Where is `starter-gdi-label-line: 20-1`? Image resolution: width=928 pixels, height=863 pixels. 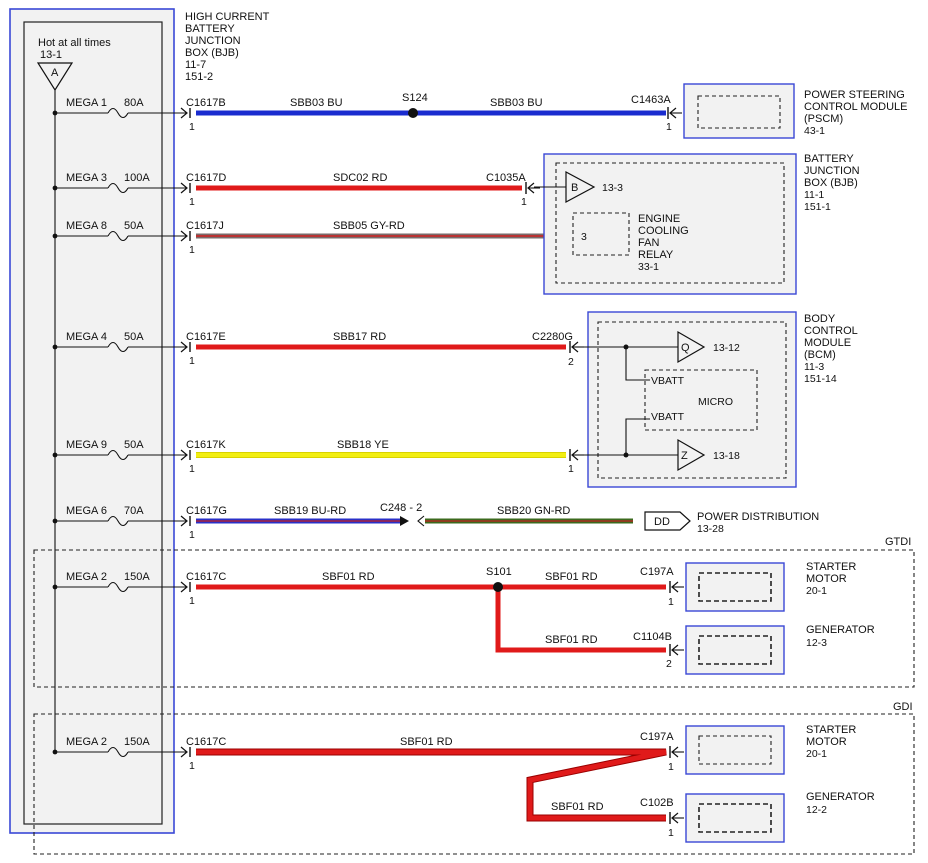
starter-gdi-label-line: 20-1 is located at coordinates (816, 754).